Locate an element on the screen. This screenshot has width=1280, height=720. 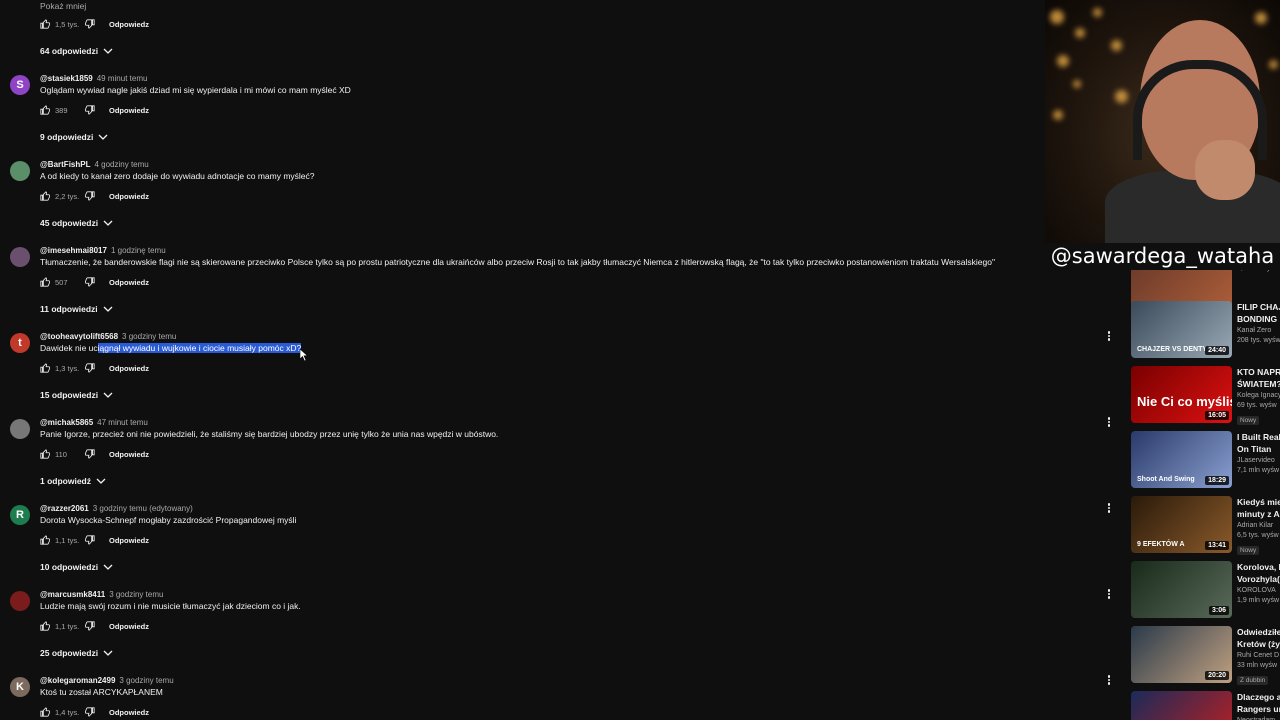
video-title-line2: ŚWIATEM? is located at coordinates (1258, 384).